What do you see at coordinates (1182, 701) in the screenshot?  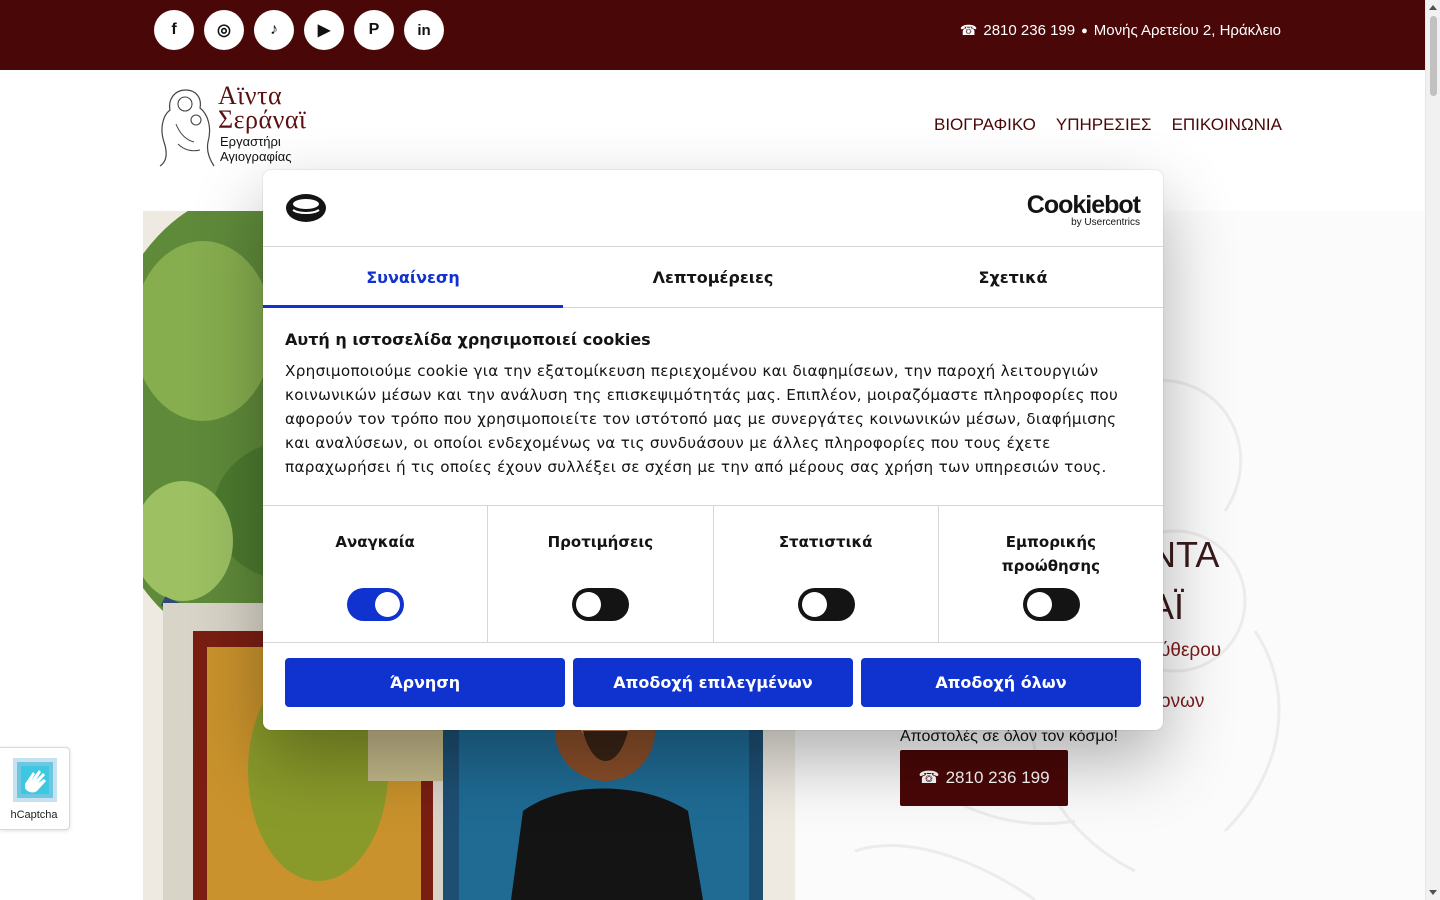 I see `hero-subtitle-line2: ονων` at bounding box center [1182, 701].